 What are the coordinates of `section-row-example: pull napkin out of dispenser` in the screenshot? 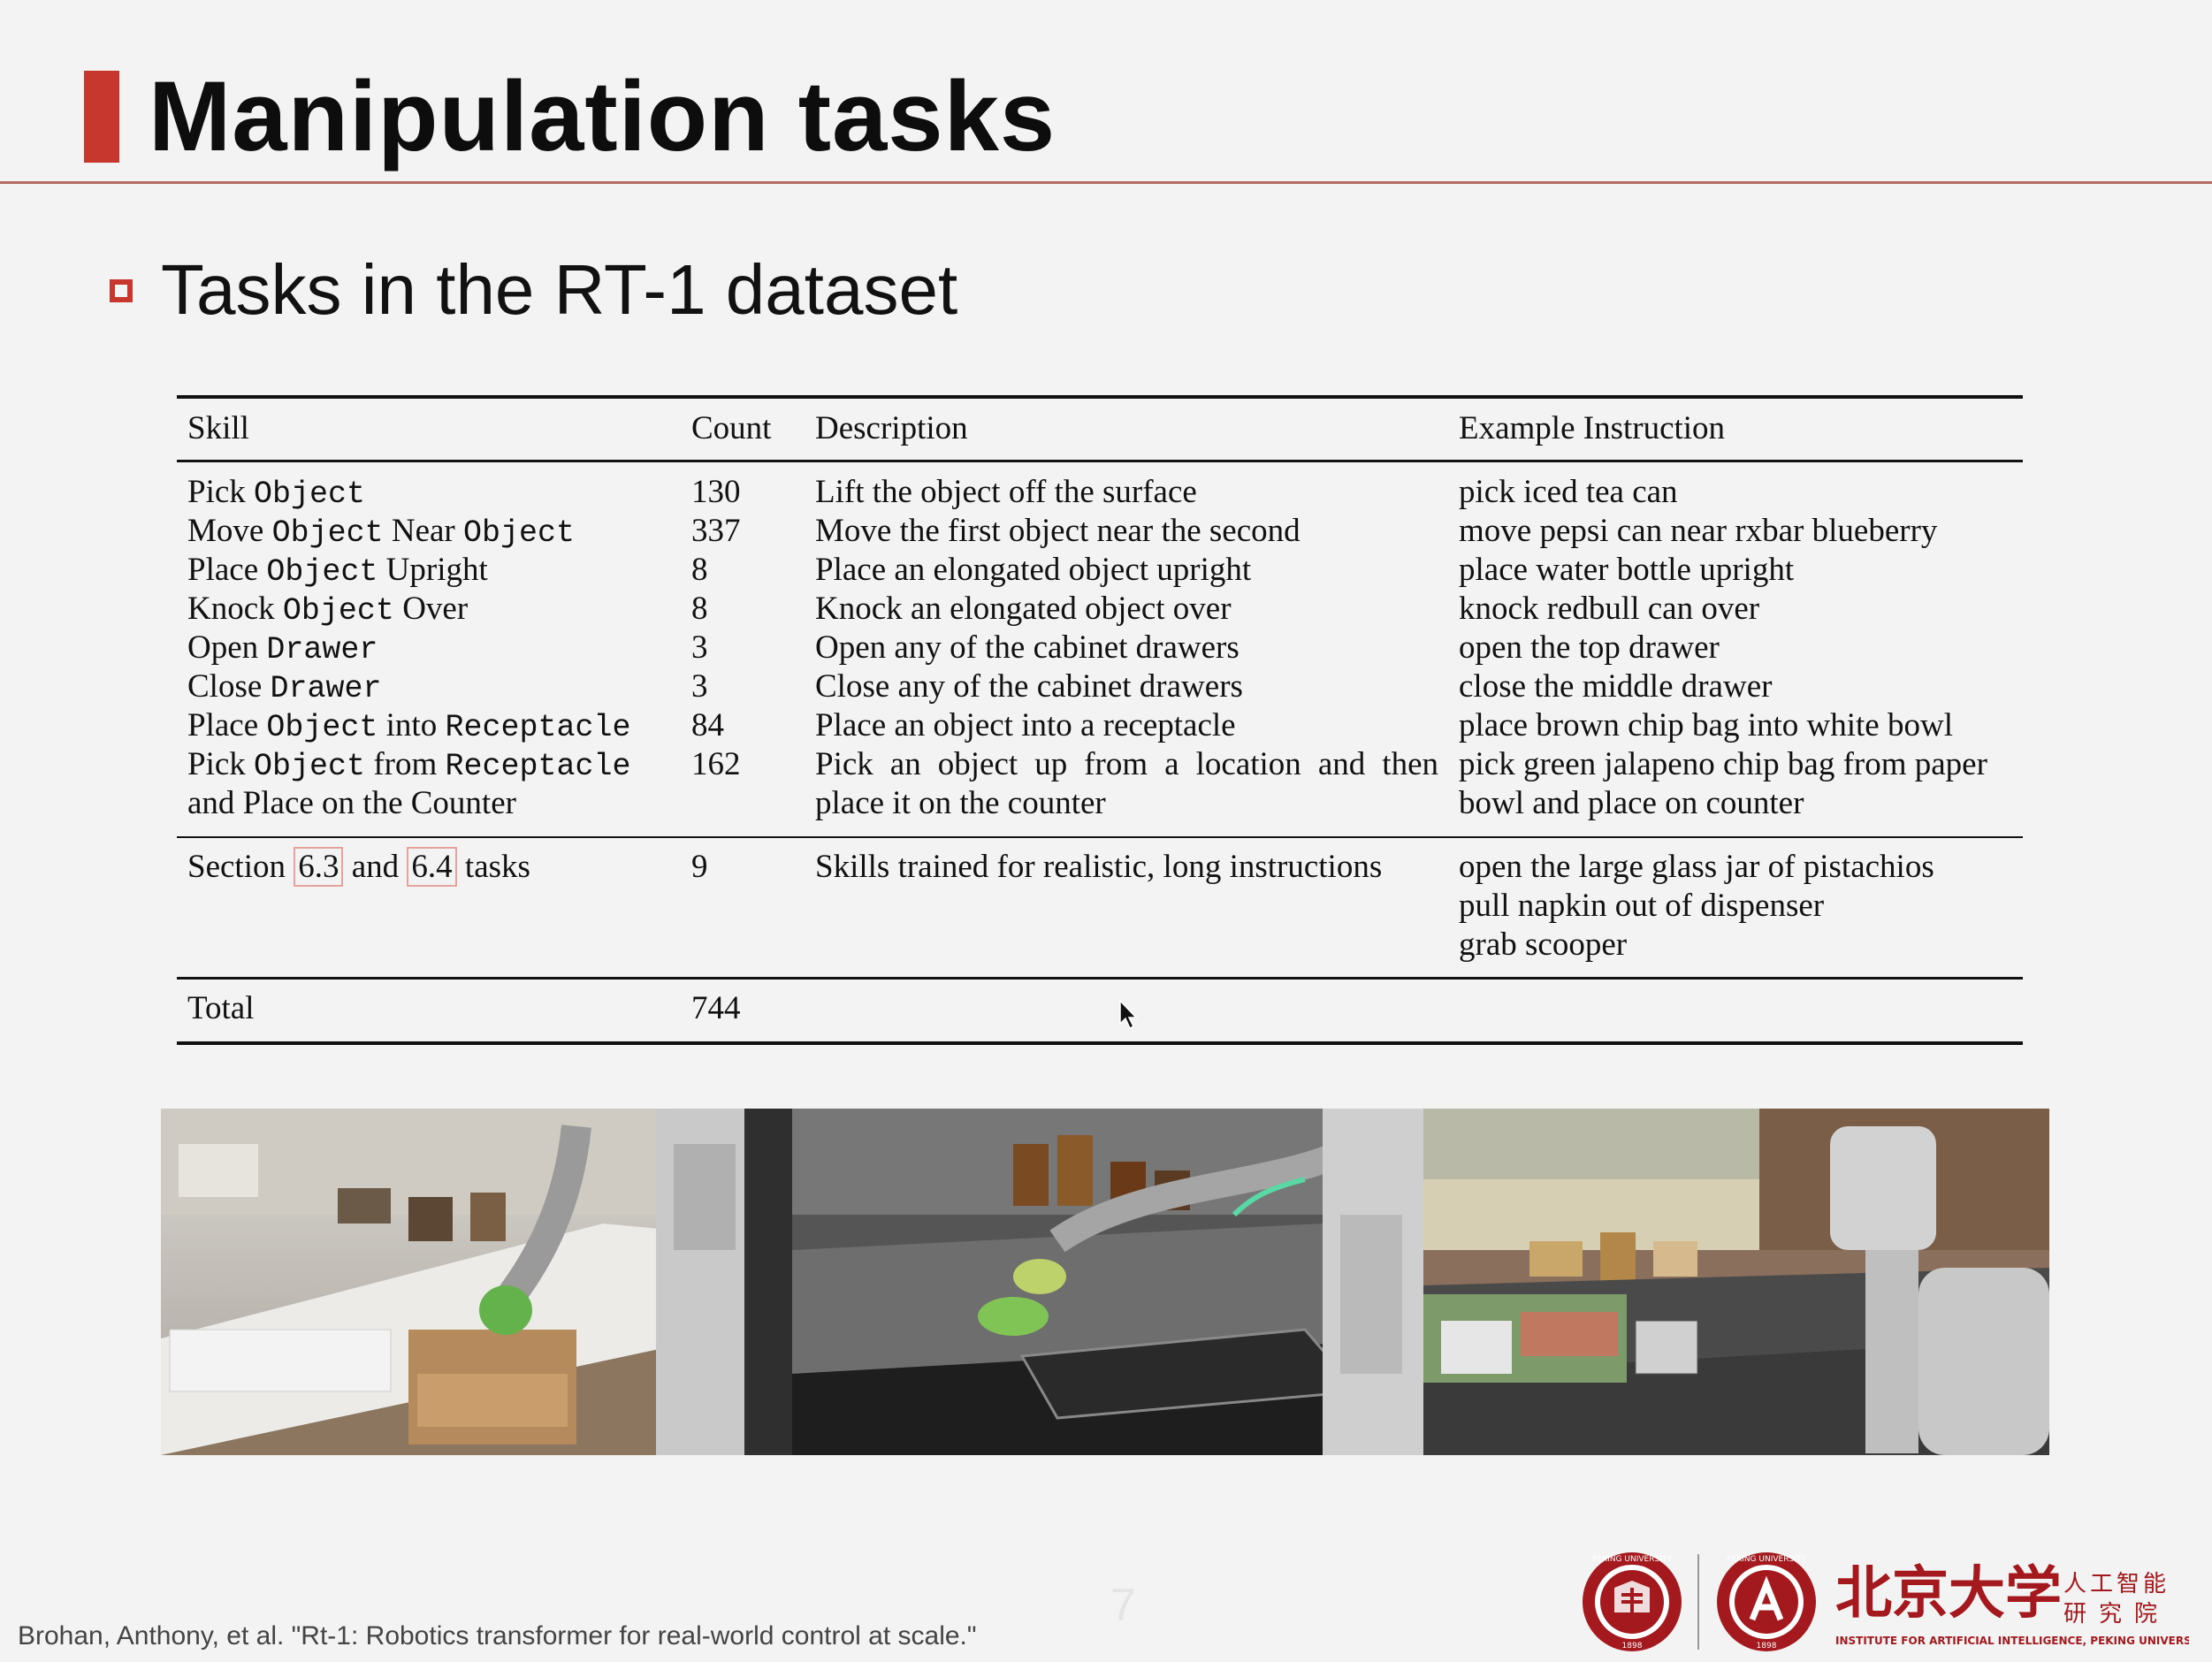 It's located at (1642, 906).